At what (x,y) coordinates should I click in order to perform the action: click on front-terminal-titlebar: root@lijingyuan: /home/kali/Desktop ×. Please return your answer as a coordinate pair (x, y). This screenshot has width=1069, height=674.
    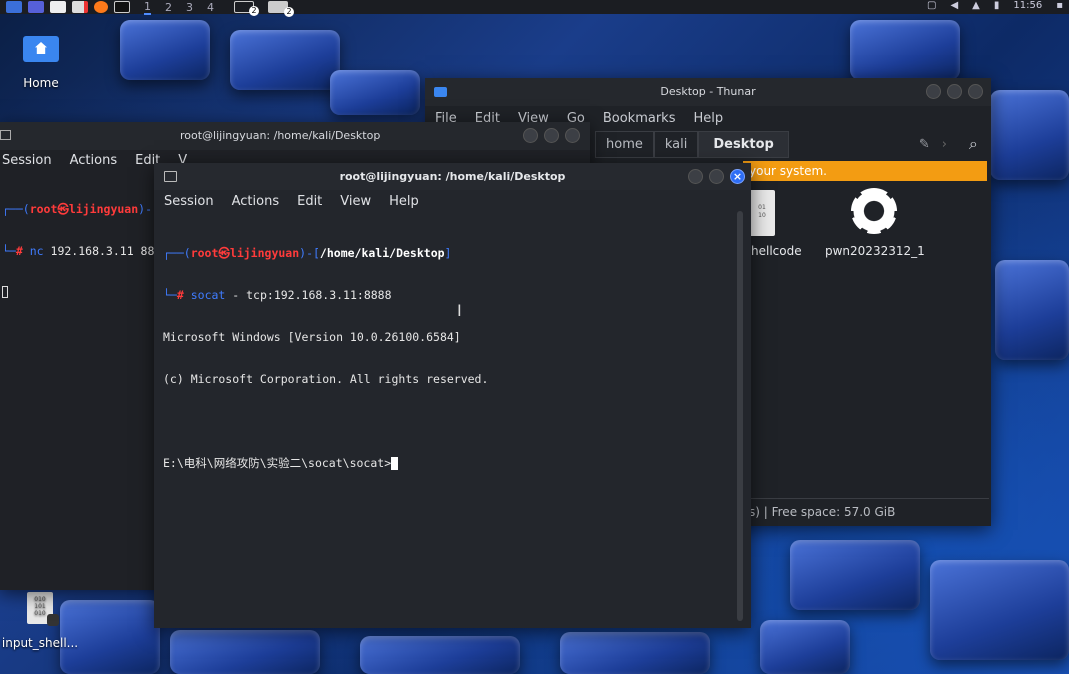
    Looking at the image, I should click on (452, 176).